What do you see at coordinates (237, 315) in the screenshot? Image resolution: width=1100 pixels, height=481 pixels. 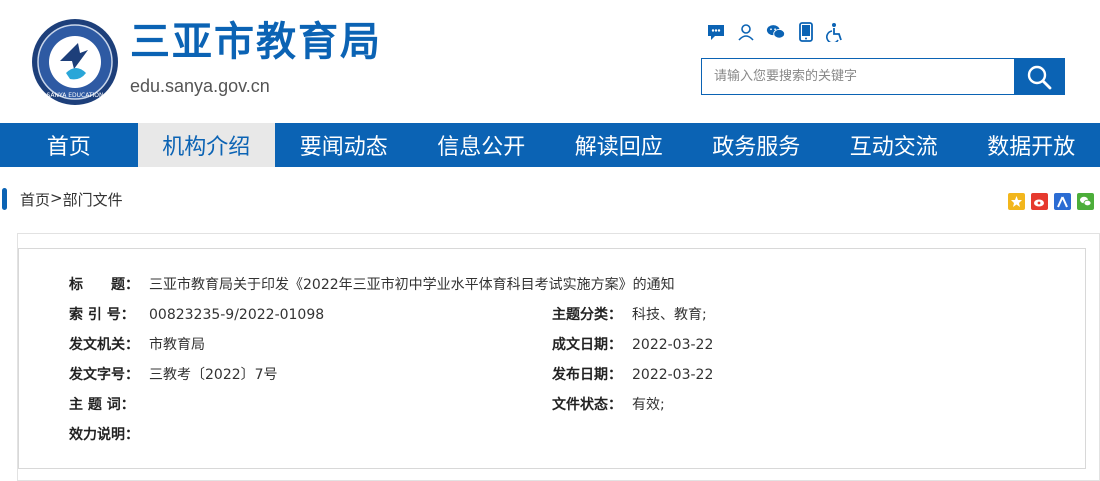 I see `meta-index-value: 00823235-9/2022-01098` at bounding box center [237, 315].